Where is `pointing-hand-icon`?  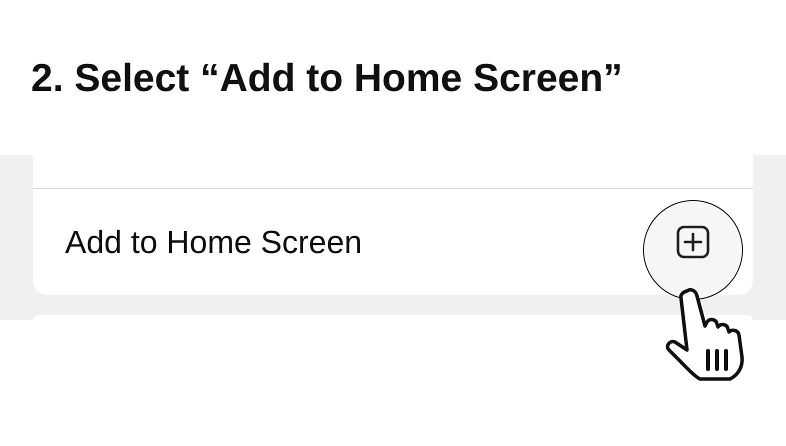
pointing-hand-icon is located at coordinates (705, 333).